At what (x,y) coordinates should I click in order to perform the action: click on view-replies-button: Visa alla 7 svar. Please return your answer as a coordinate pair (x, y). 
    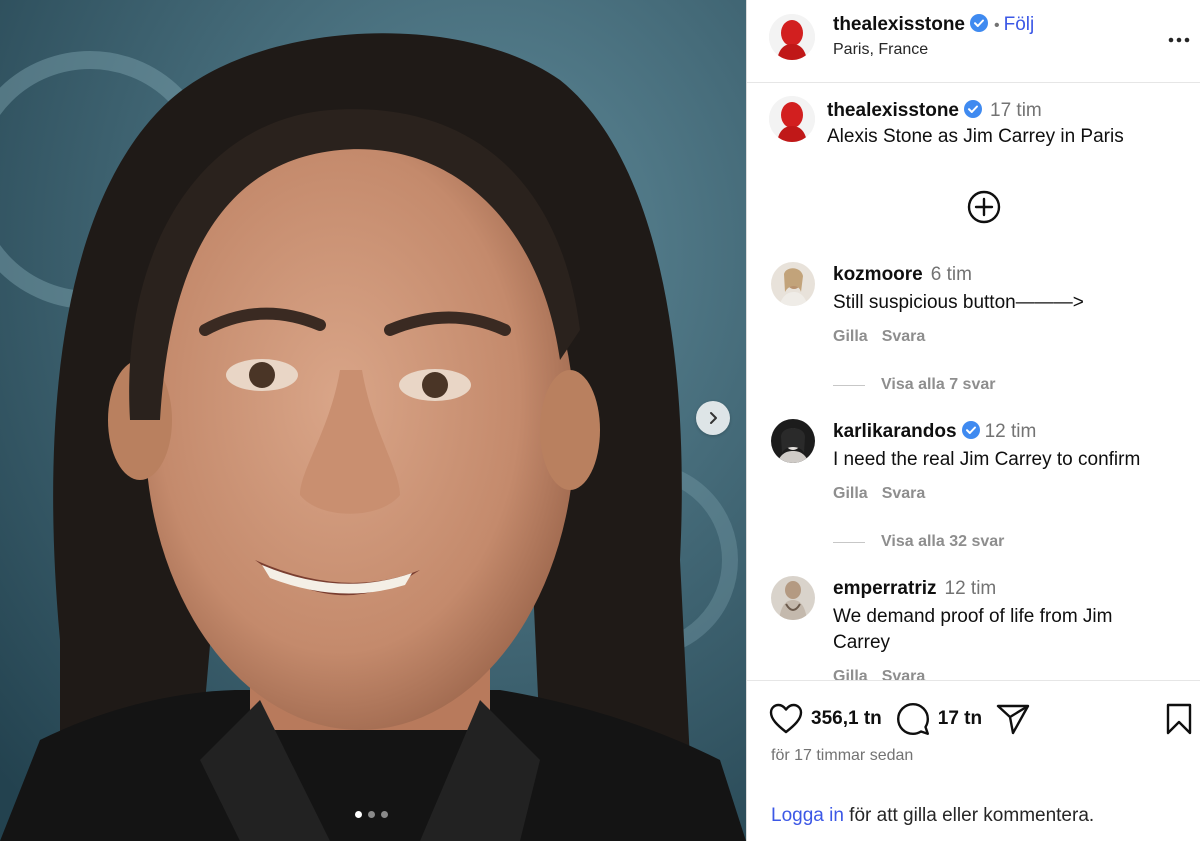
    Looking at the image, I should click on (914, 385).